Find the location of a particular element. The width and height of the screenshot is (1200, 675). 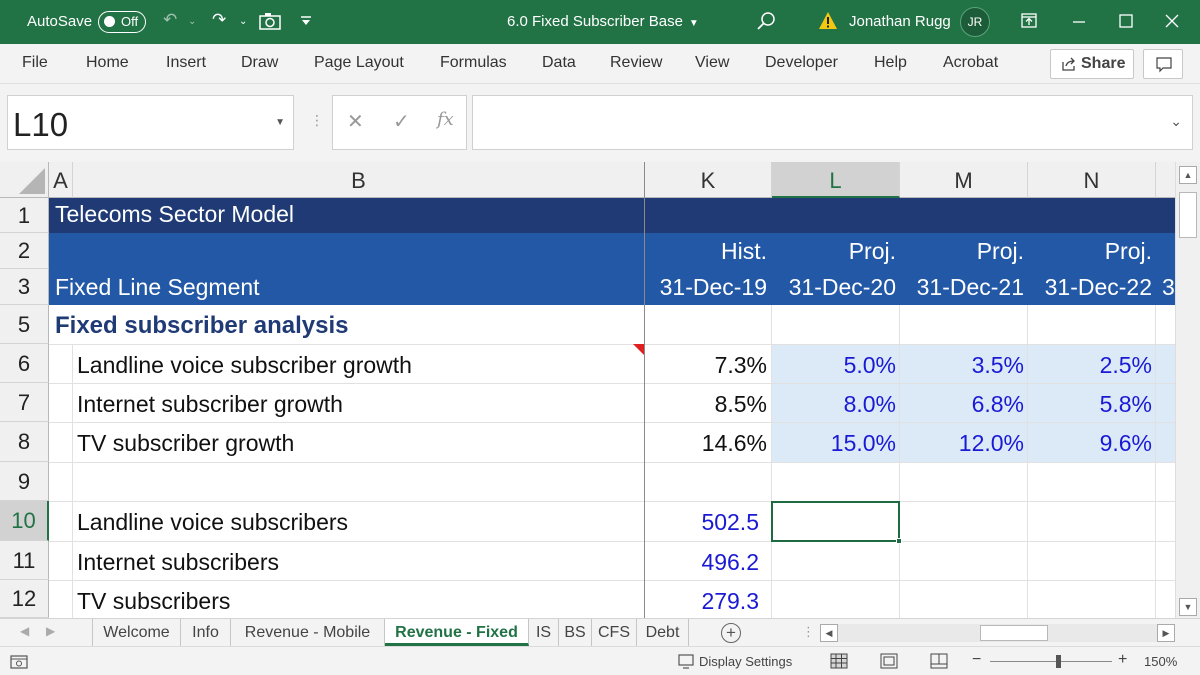

redo-dropdown-icon: ⌄ is located at coordinates (243, 21).